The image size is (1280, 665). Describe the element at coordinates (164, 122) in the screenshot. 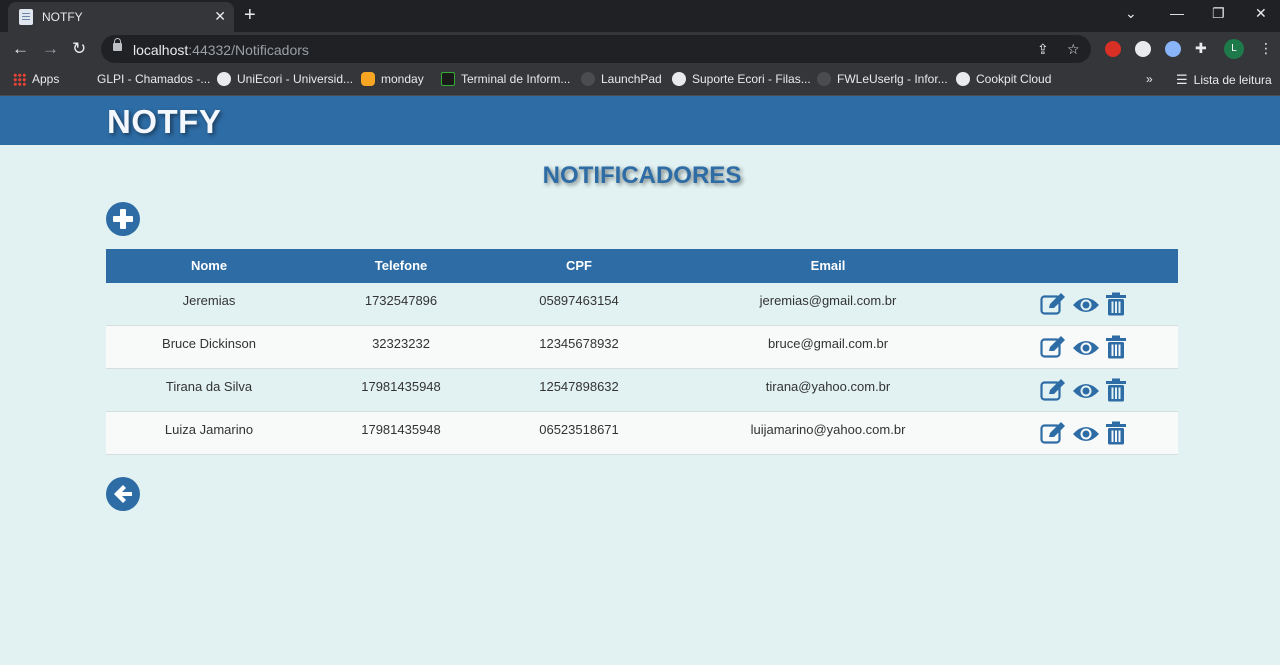

I see `brand-logo: NOTFY` at that location.